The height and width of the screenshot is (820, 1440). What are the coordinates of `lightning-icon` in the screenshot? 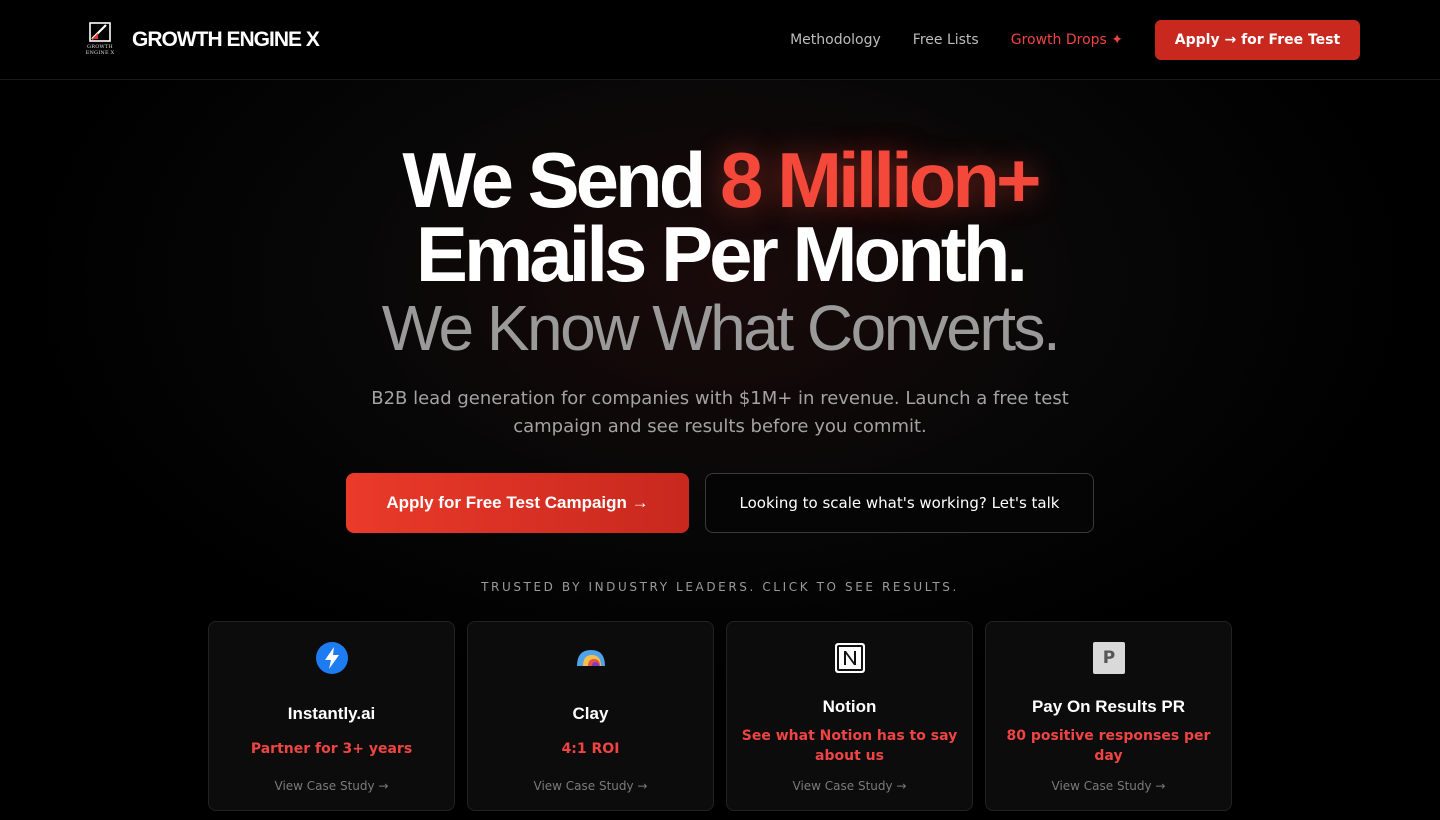 It's located at (332, 658).